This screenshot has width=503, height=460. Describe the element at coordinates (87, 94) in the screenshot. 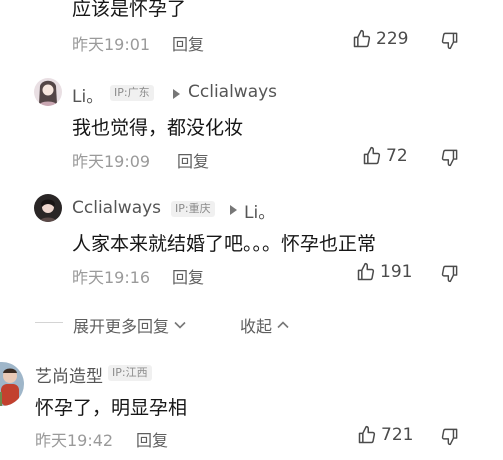

I see `username: Li。` at that location.